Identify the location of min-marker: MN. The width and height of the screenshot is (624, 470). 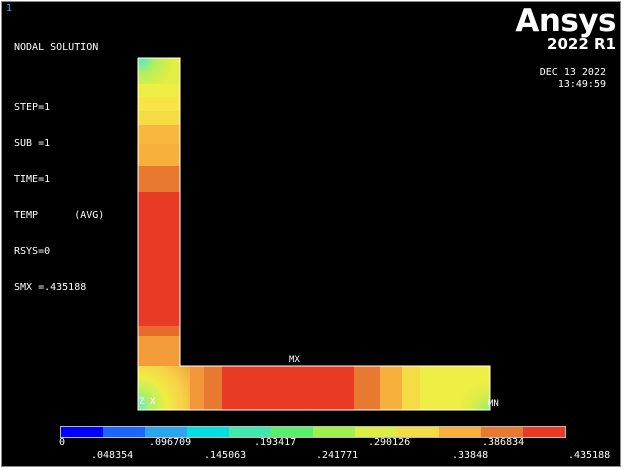
(493, 404).